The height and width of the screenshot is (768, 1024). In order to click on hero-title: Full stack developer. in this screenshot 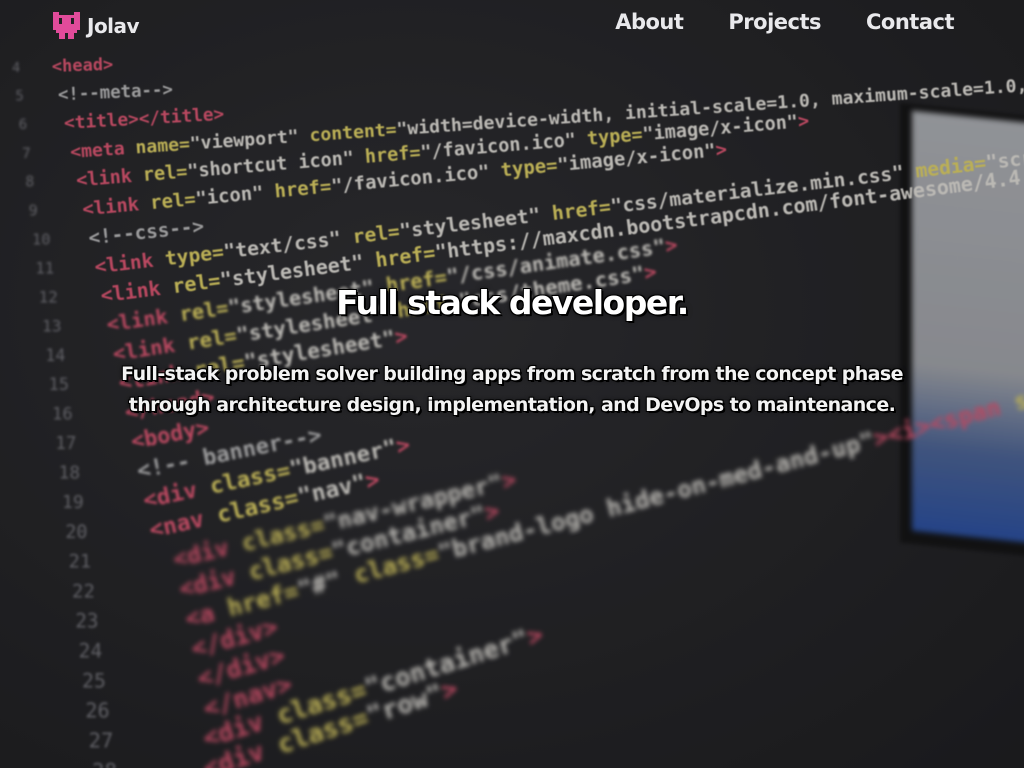, I will do `click(512, 302)`.